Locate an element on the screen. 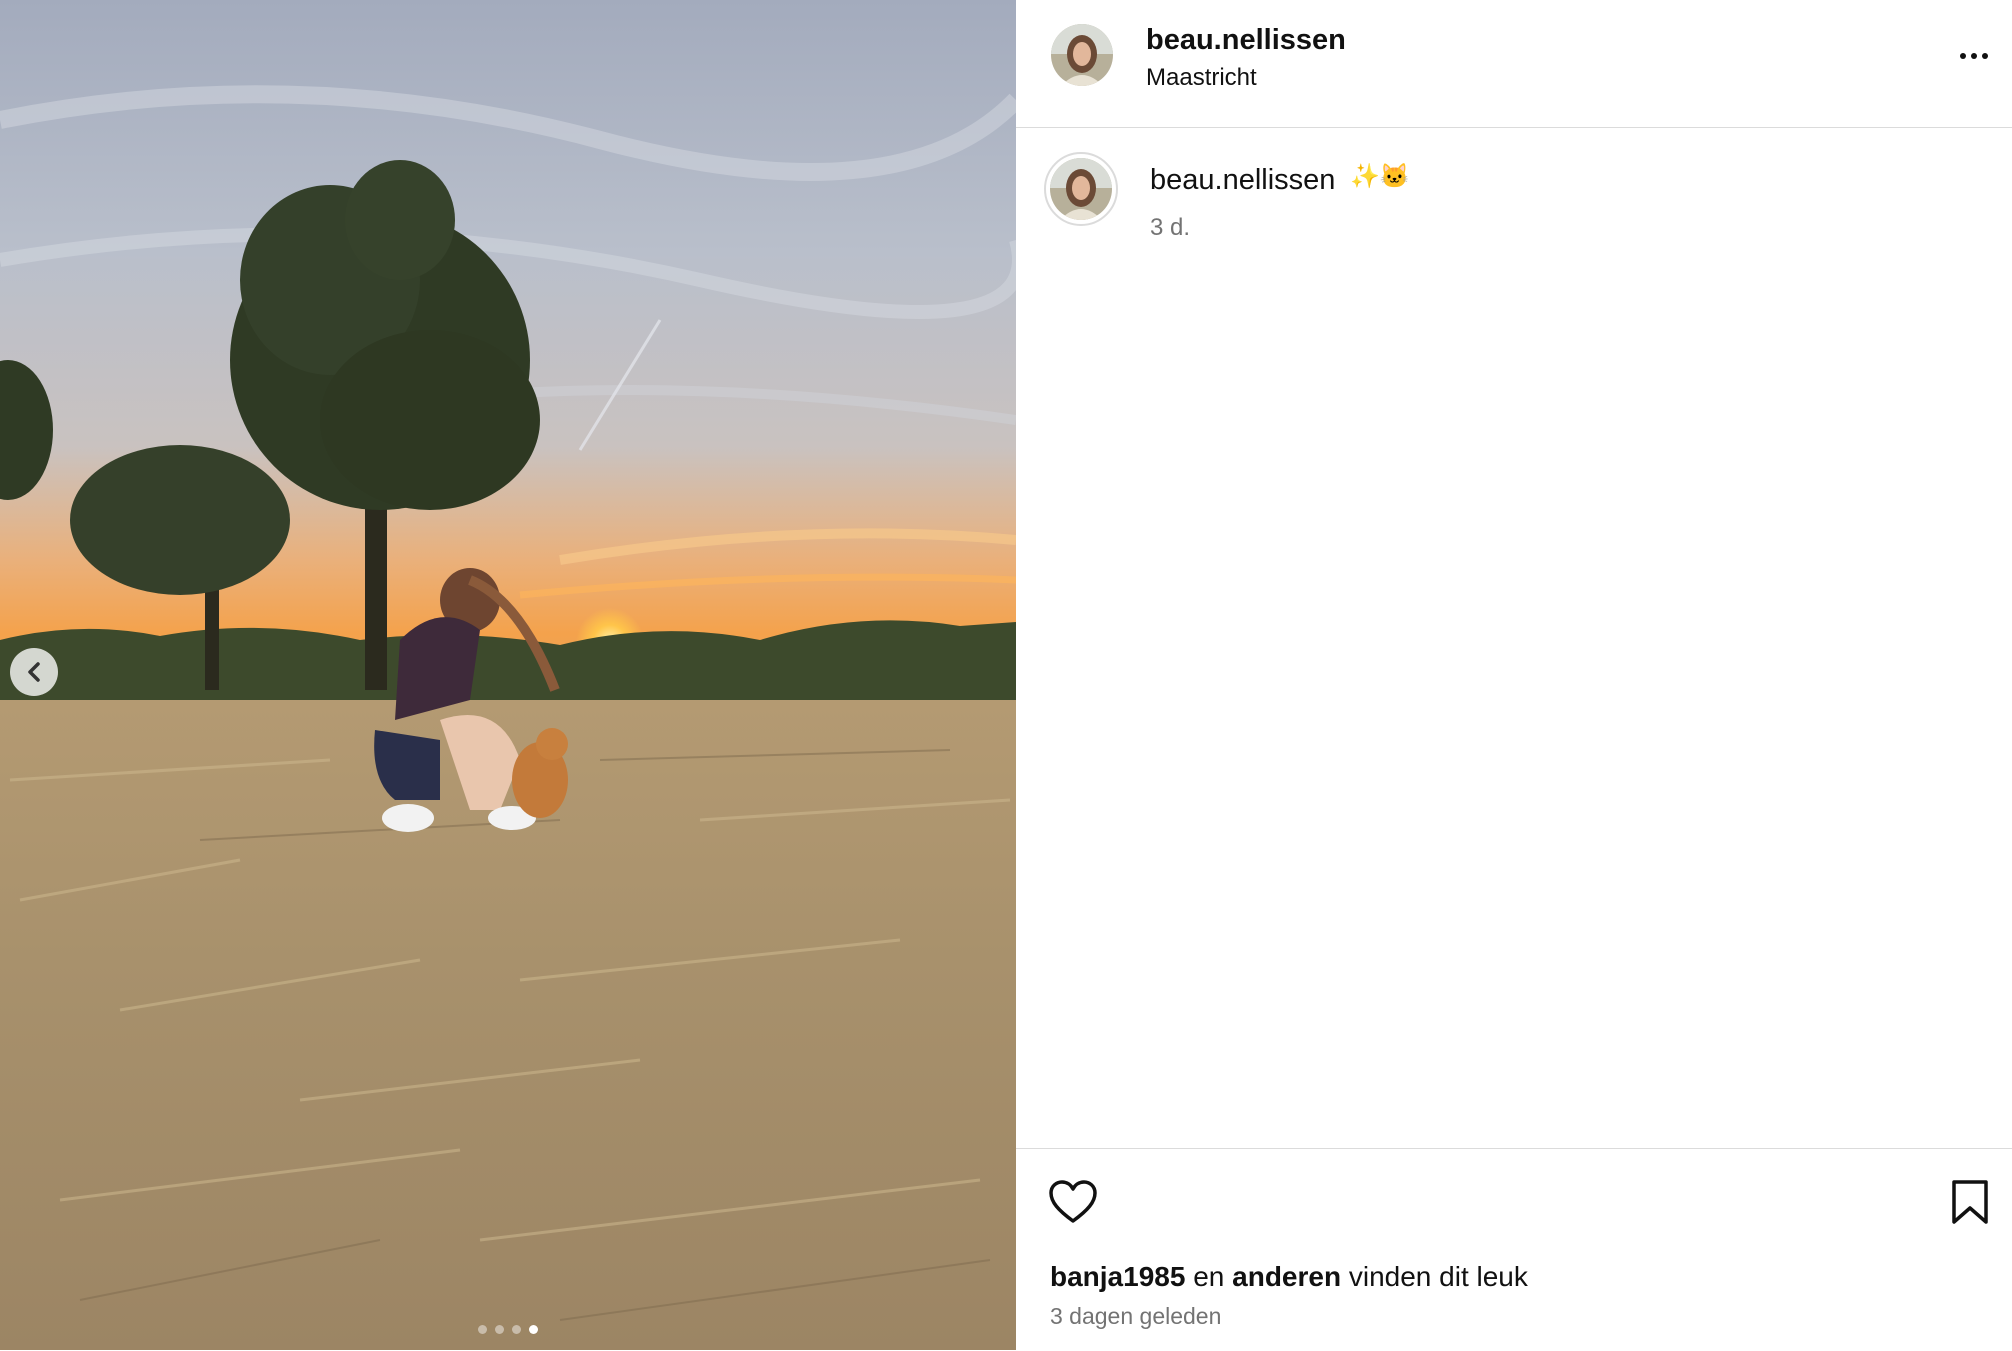 This screenshot has height=1351, width=2012. avatar is located at coordinates (1082, 55).